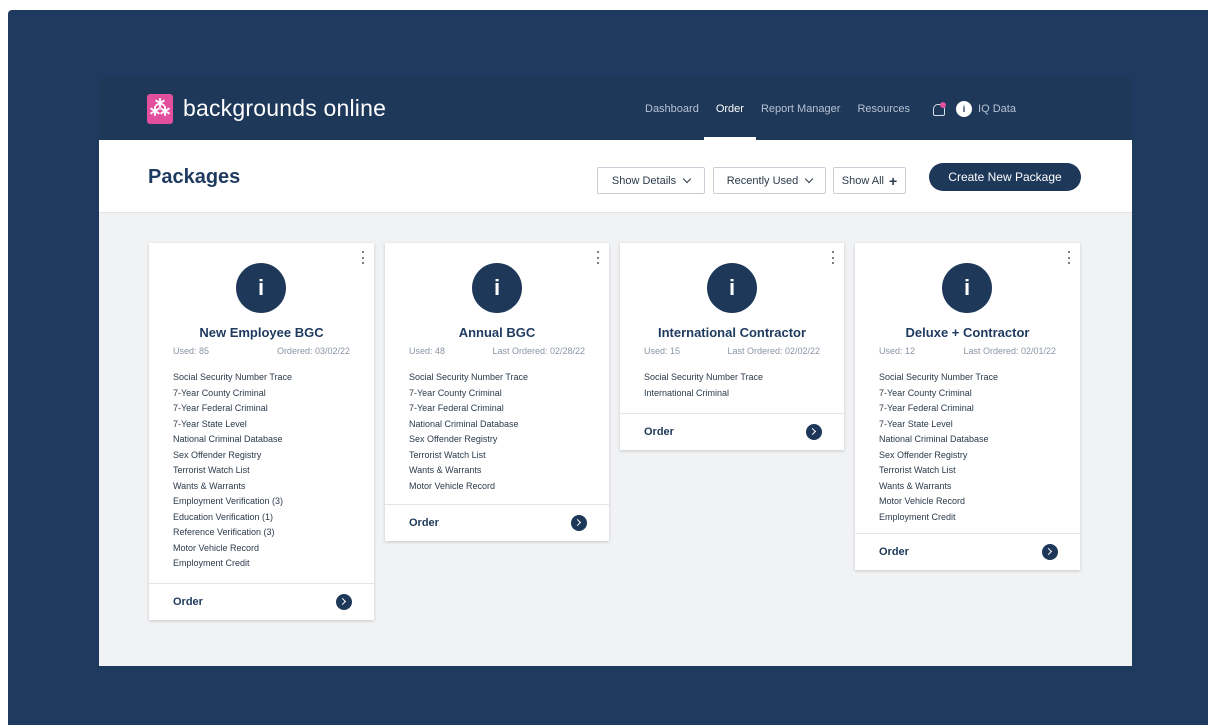  I want to click on nav-report-manager: Report Manager, so click(801, 108).